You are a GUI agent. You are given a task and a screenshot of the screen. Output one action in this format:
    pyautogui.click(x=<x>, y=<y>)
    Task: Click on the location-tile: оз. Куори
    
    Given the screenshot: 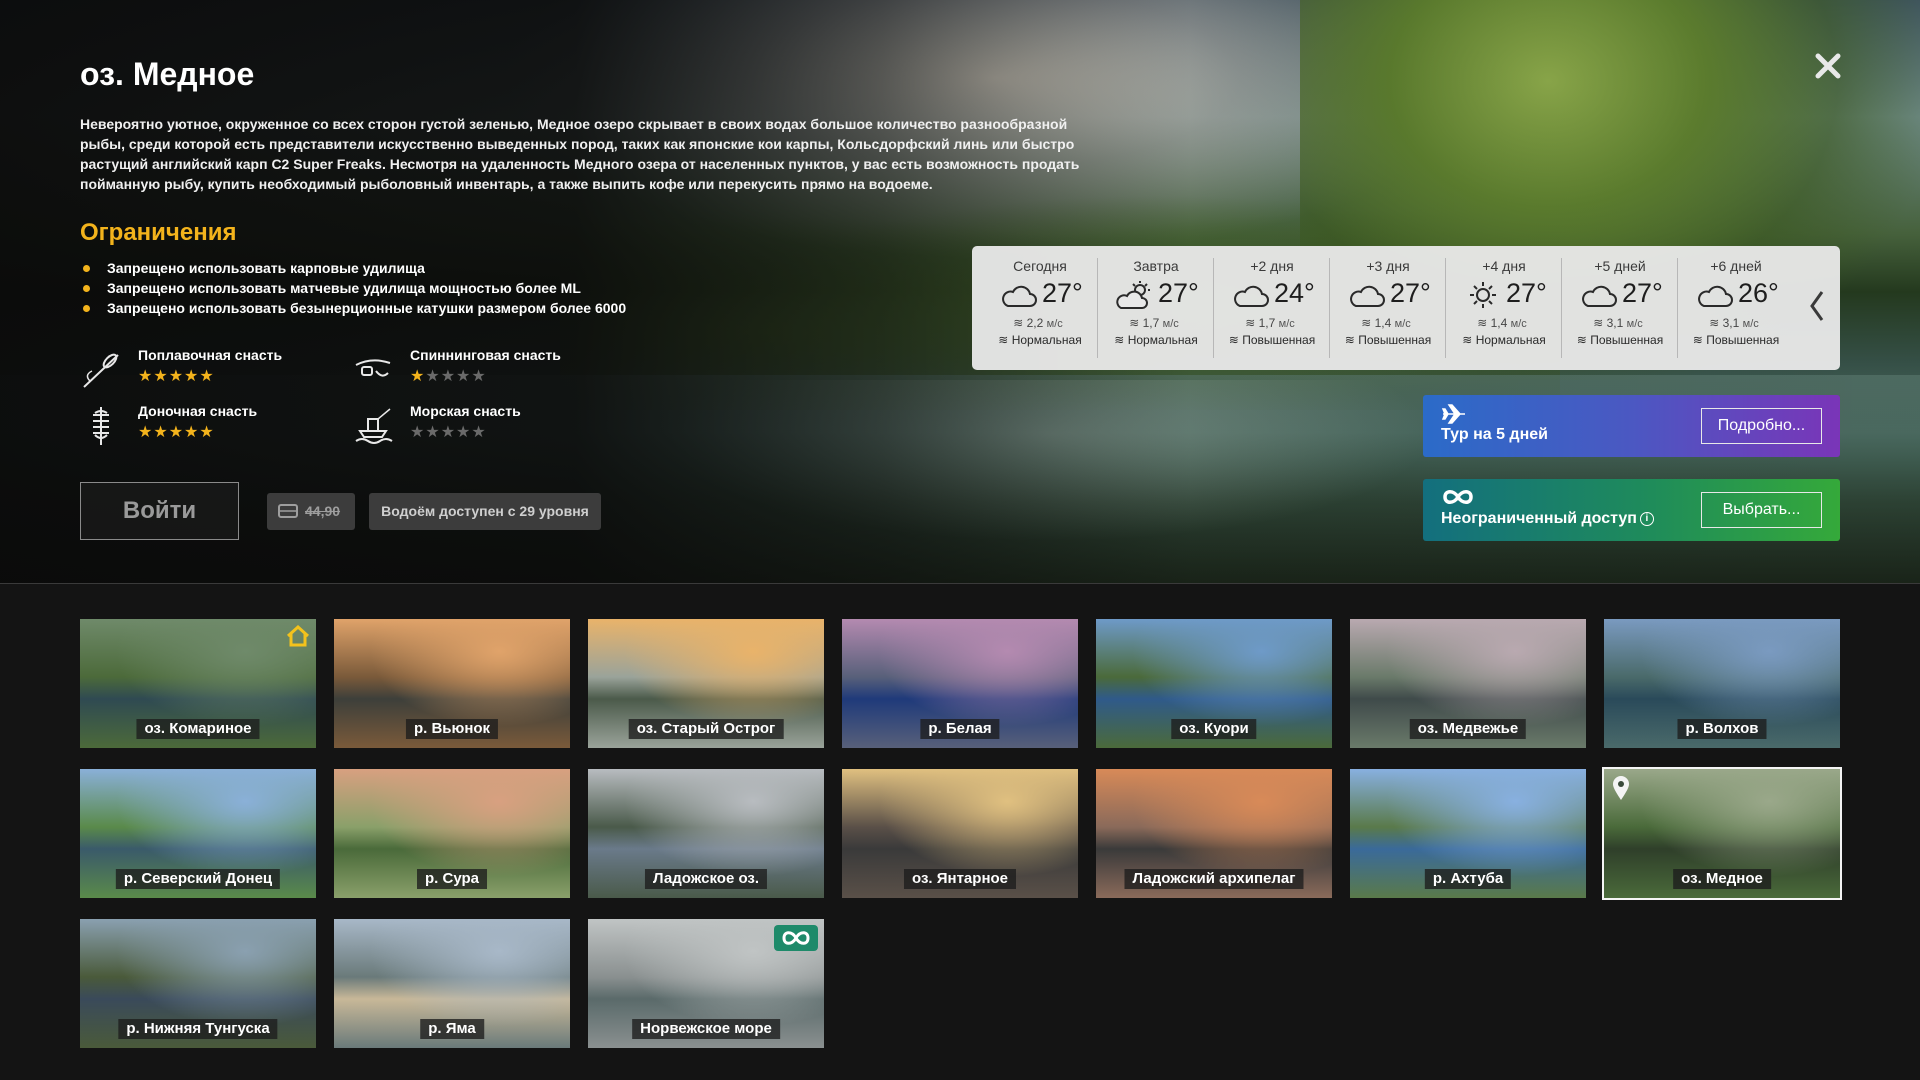 What is the action you would take?
    pyautogui.click(x=1214, y=683)
    